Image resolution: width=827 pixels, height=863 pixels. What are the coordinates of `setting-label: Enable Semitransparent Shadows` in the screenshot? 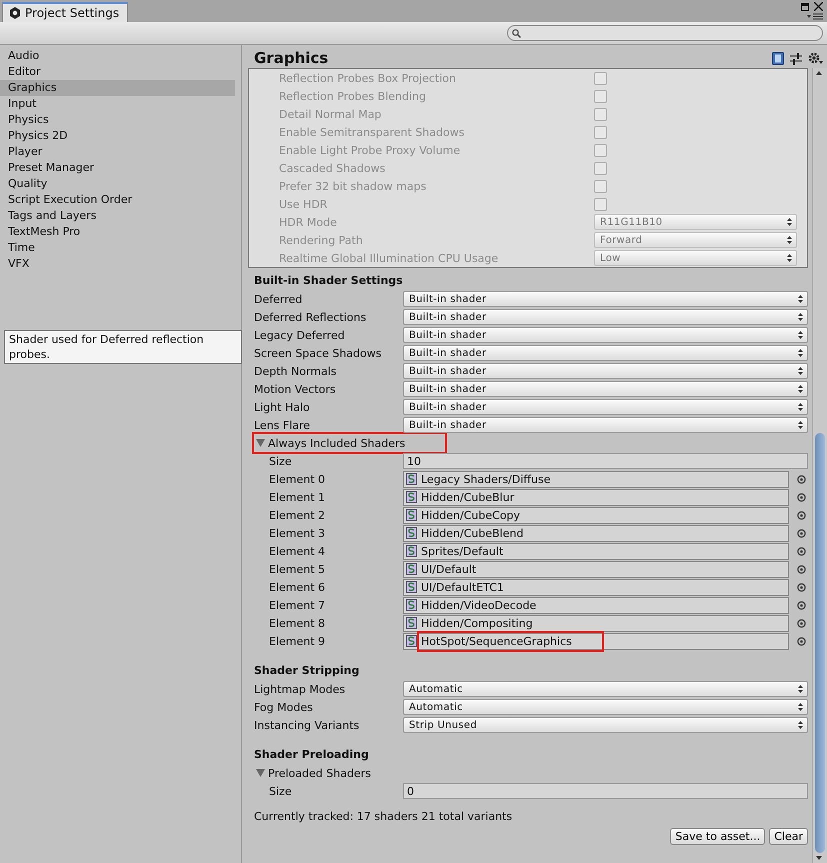 It's located at (372, 132).